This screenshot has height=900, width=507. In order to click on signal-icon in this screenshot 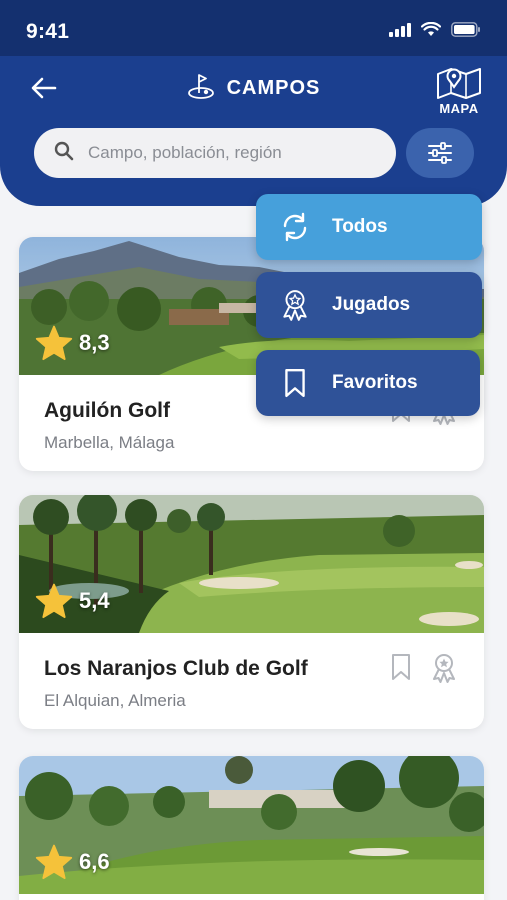, I will do `click(400, 32)`.